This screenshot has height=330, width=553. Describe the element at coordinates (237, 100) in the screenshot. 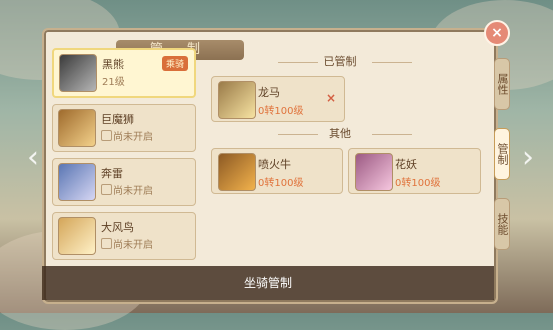

I see `dragon-horse-avatar` at that location.